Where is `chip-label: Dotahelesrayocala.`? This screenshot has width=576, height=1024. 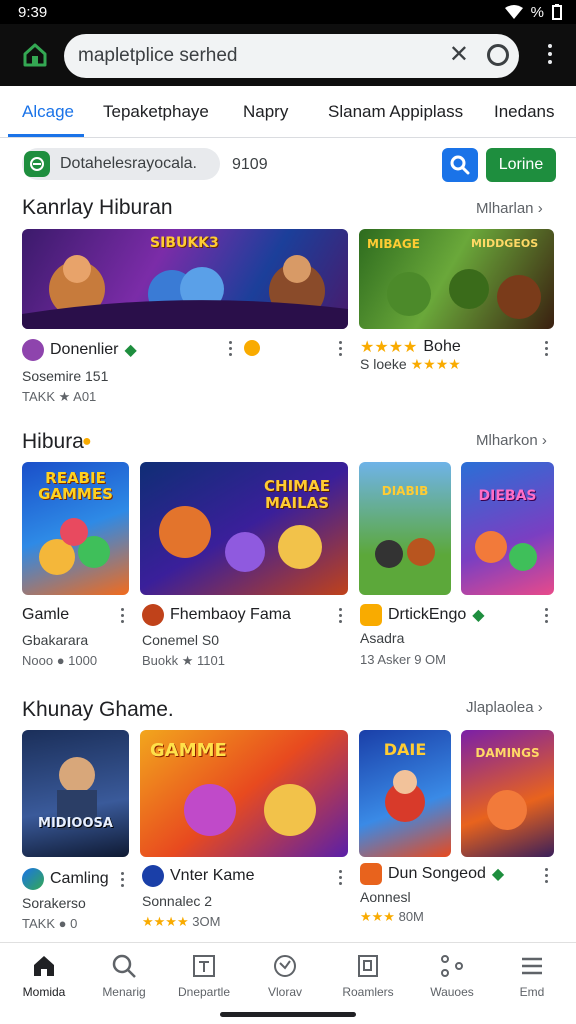 chip-label: Dotahelesrayocala. is located at coordinates (128, 163).